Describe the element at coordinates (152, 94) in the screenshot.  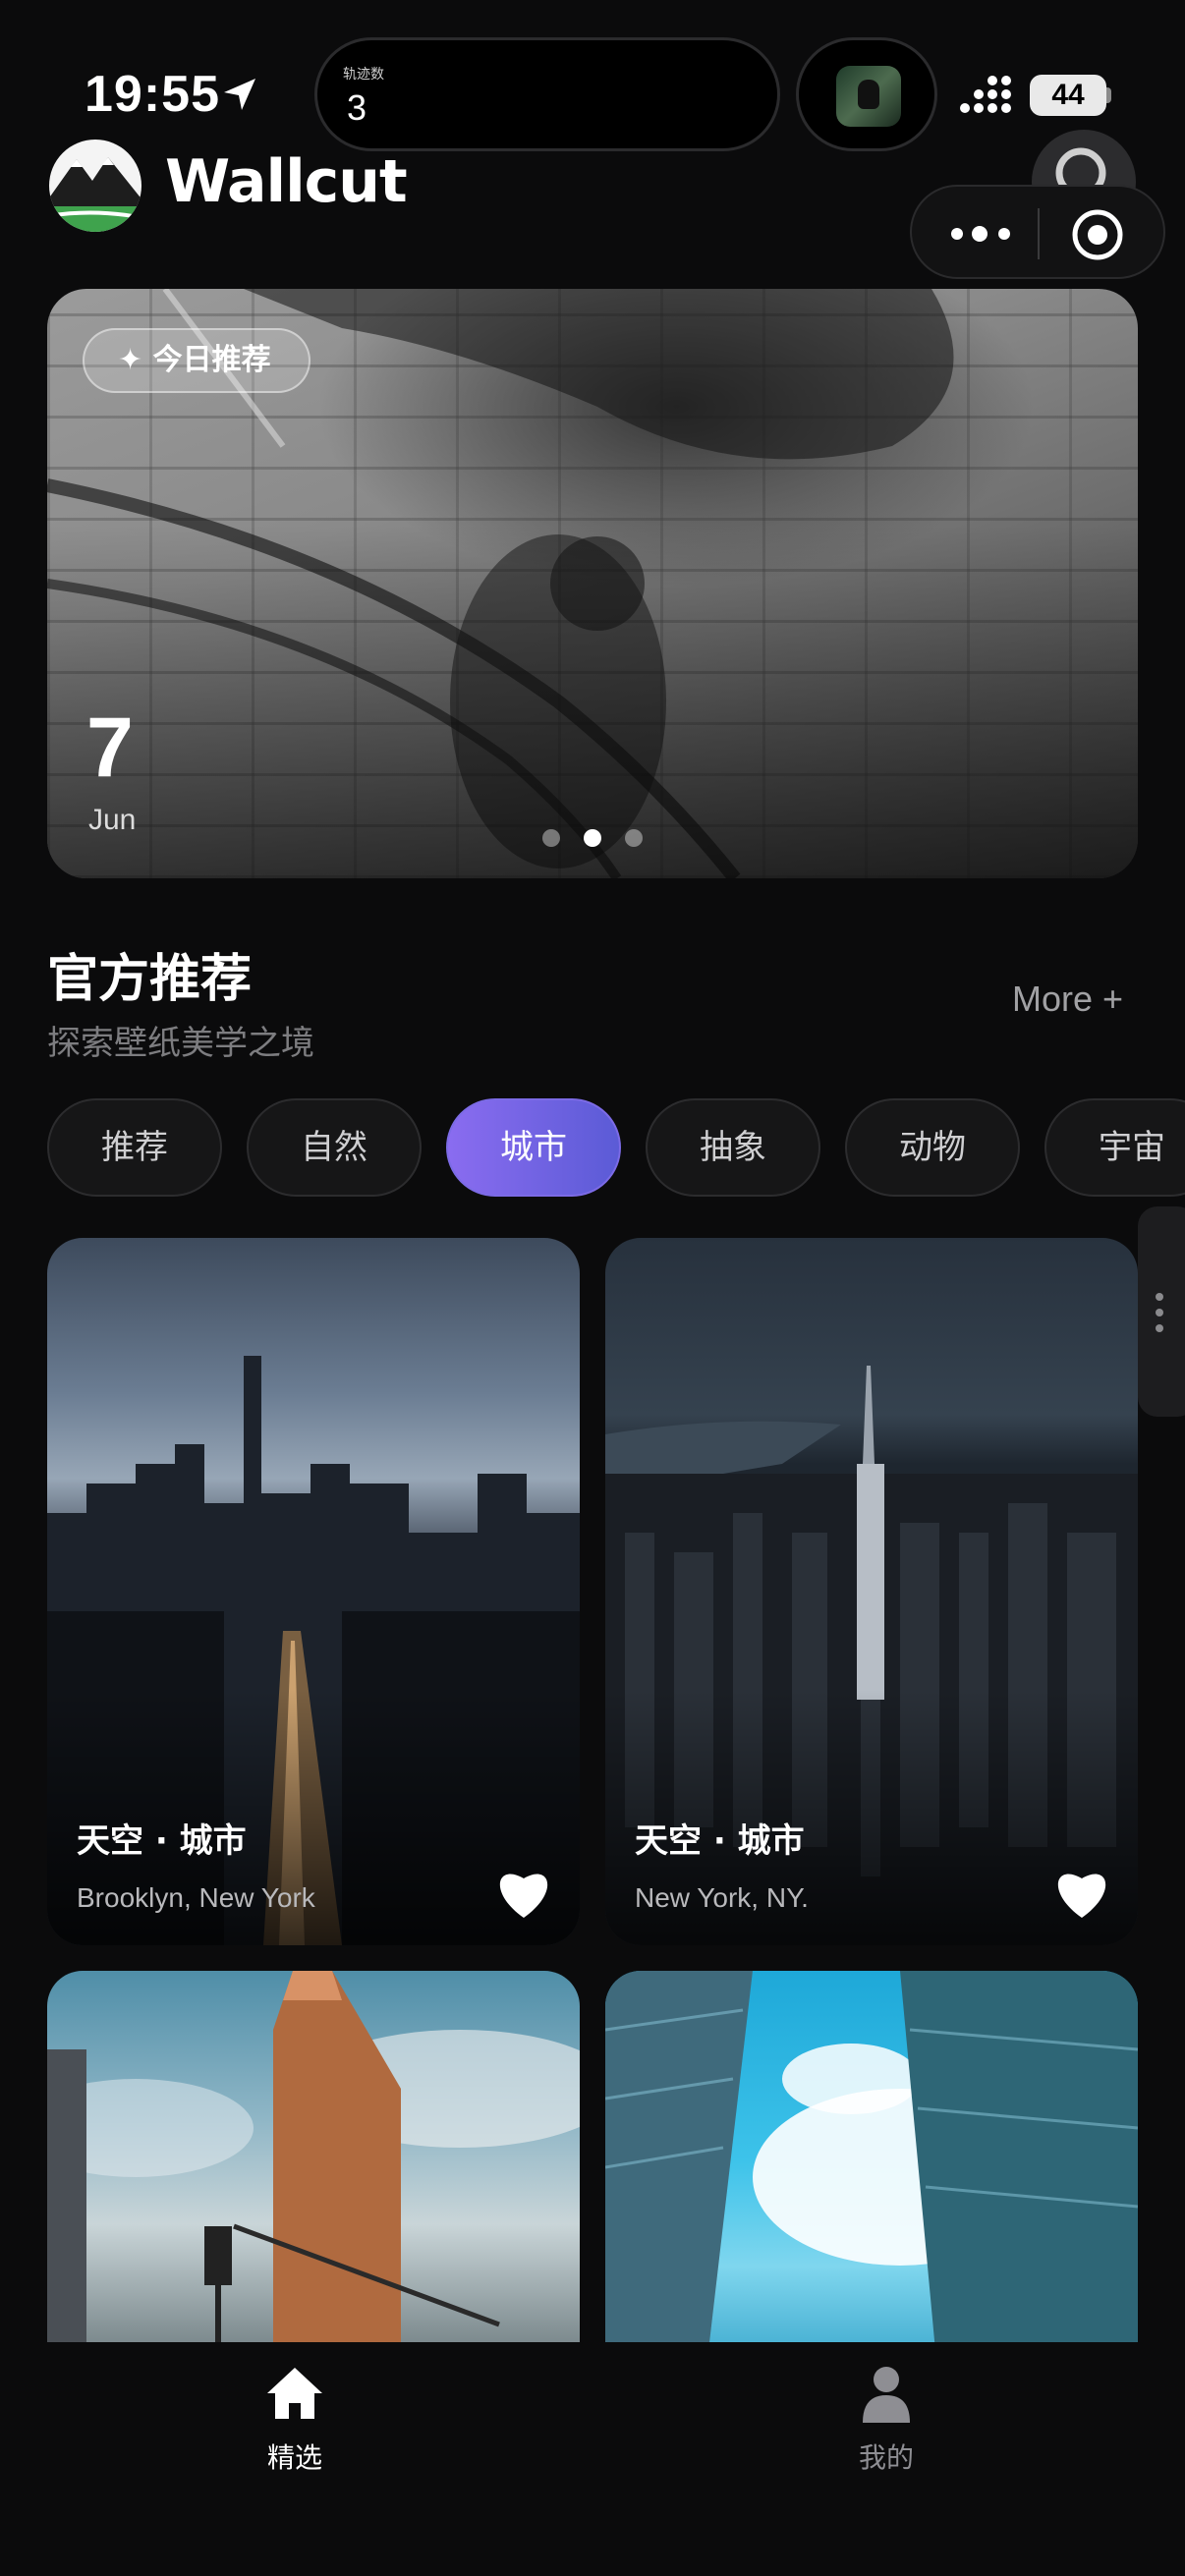
I see `status-time: 19:55` at that location.